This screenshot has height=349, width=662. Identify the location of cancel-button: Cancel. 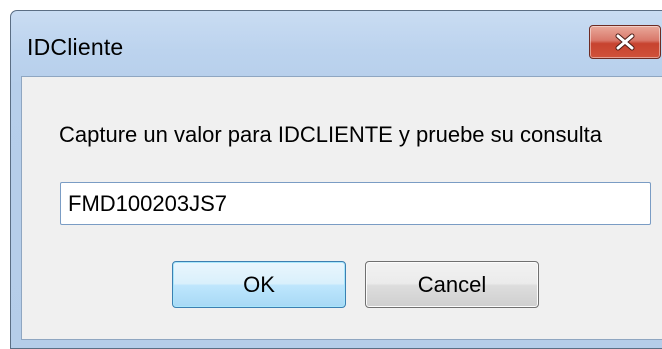
(452, 284).